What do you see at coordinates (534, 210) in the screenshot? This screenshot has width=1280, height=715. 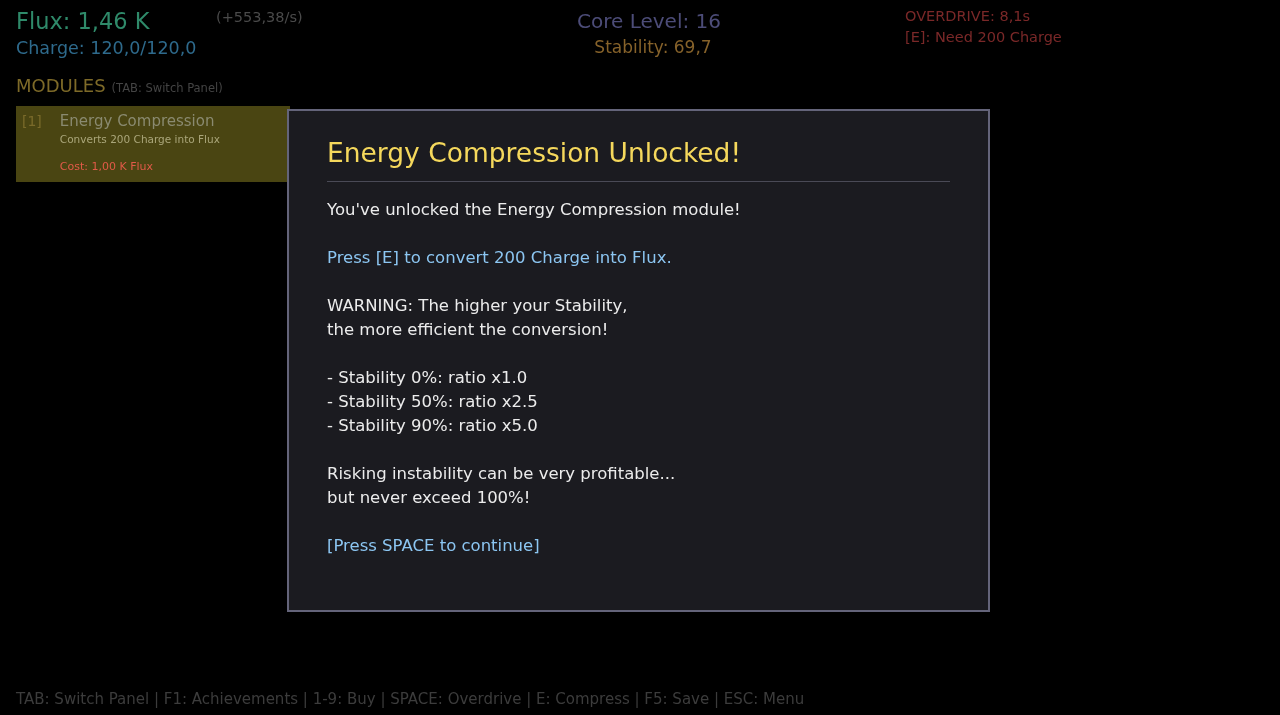 I see `dialog-paragraph: You've unlocked the Energy Compression module!` at bounding box center [534, 210].